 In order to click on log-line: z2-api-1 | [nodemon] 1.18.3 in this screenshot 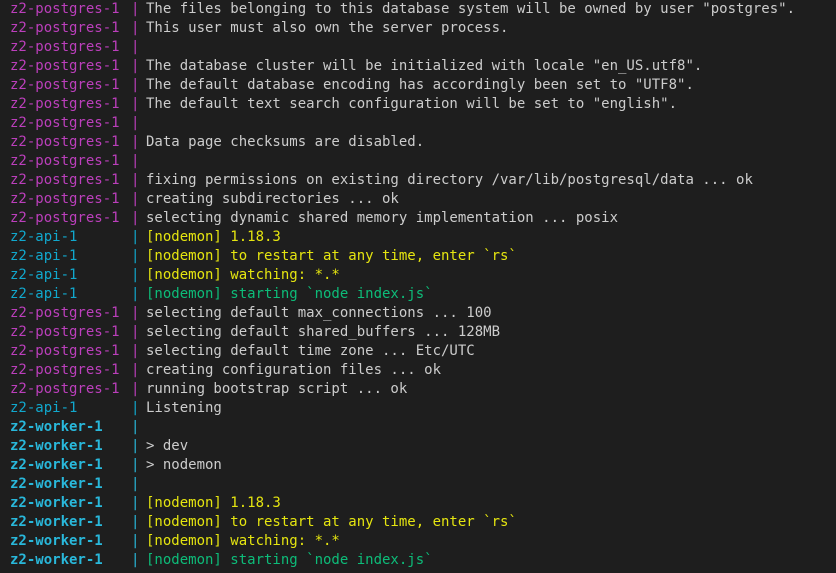, I will do `click(145, 237)`.